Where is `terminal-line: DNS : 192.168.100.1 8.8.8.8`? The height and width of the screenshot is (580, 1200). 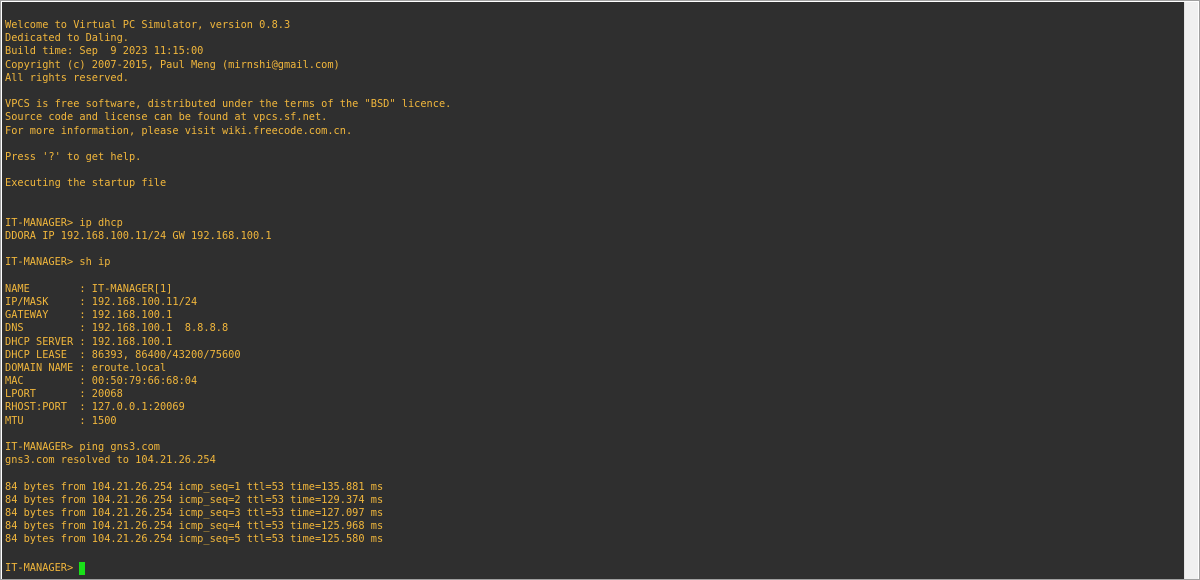
terminal-line: DNS : 192.168.100.1 8.8.8.8 is located at coordinates (117, 328).